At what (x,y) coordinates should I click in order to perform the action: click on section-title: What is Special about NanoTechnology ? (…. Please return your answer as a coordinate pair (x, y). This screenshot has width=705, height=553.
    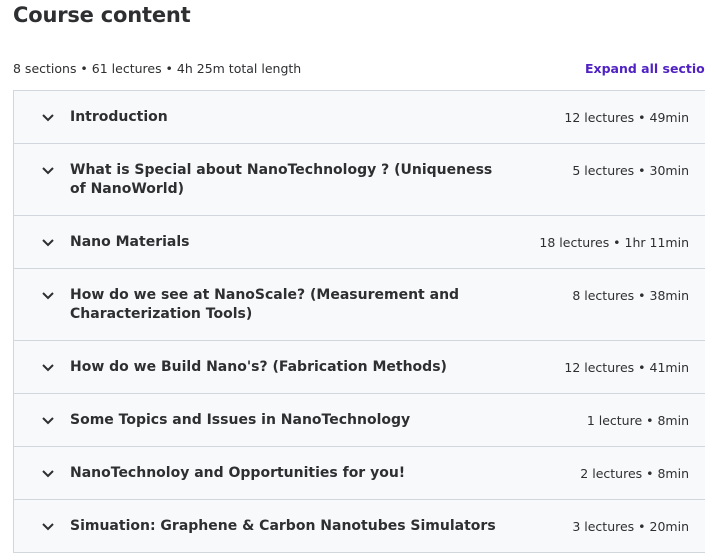
    Looking at the image, I should click on (281, 179).